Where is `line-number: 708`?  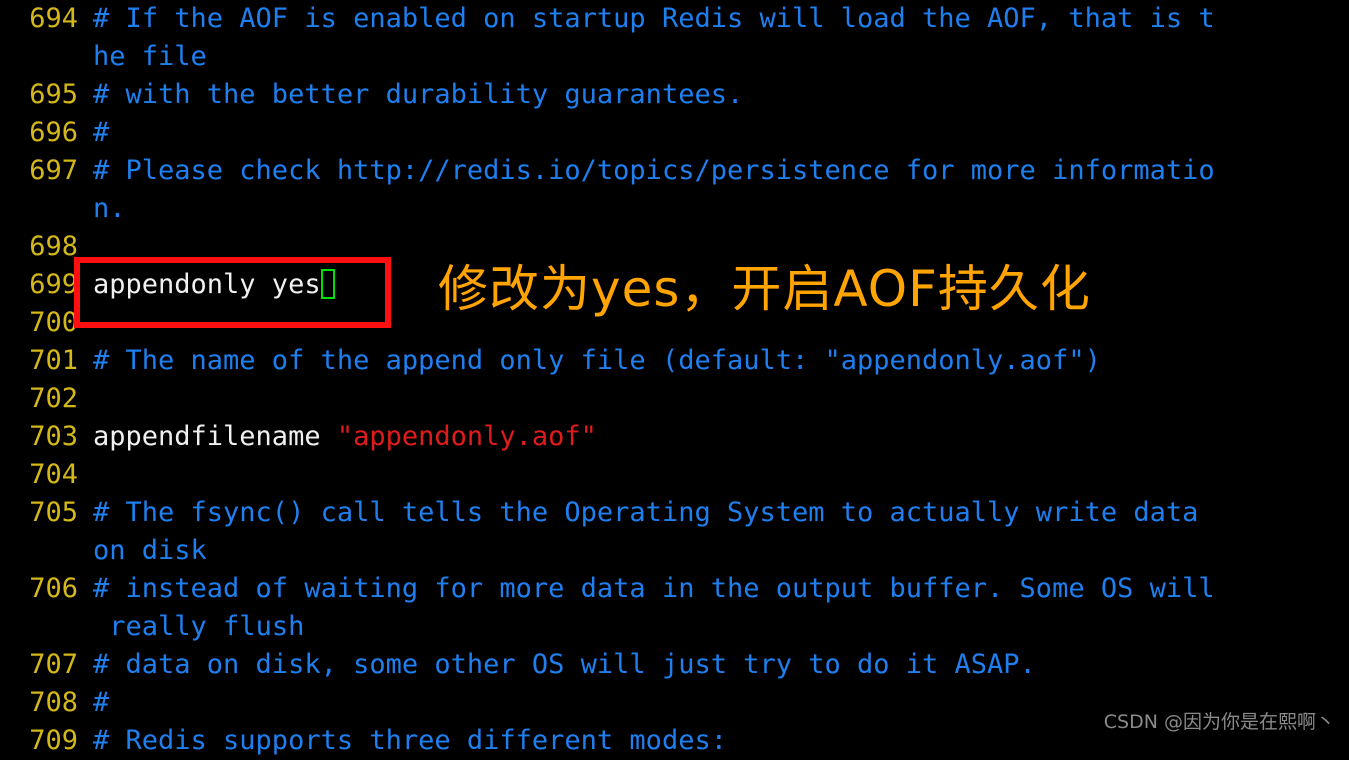
line-number: 708 is located at coordinates (53, 702).